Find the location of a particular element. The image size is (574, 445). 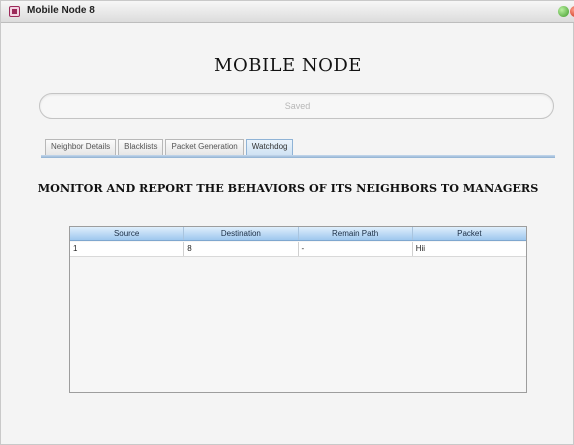

tab-packet-generation: Packet Generation is located at coordinates (204, 147).